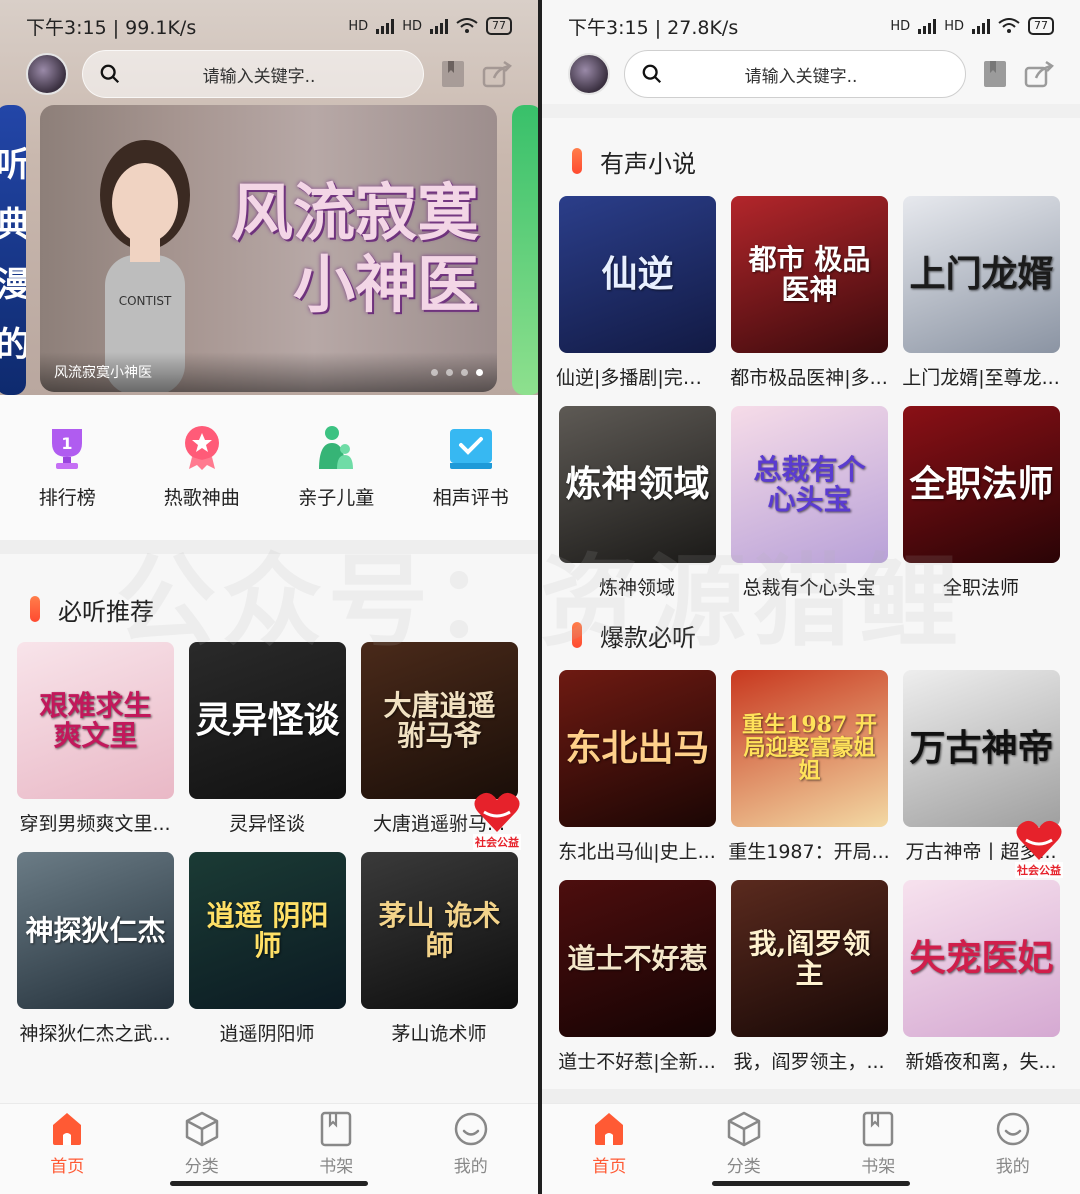  I want to click on charity-label: 社会公益, so click(497, 842).